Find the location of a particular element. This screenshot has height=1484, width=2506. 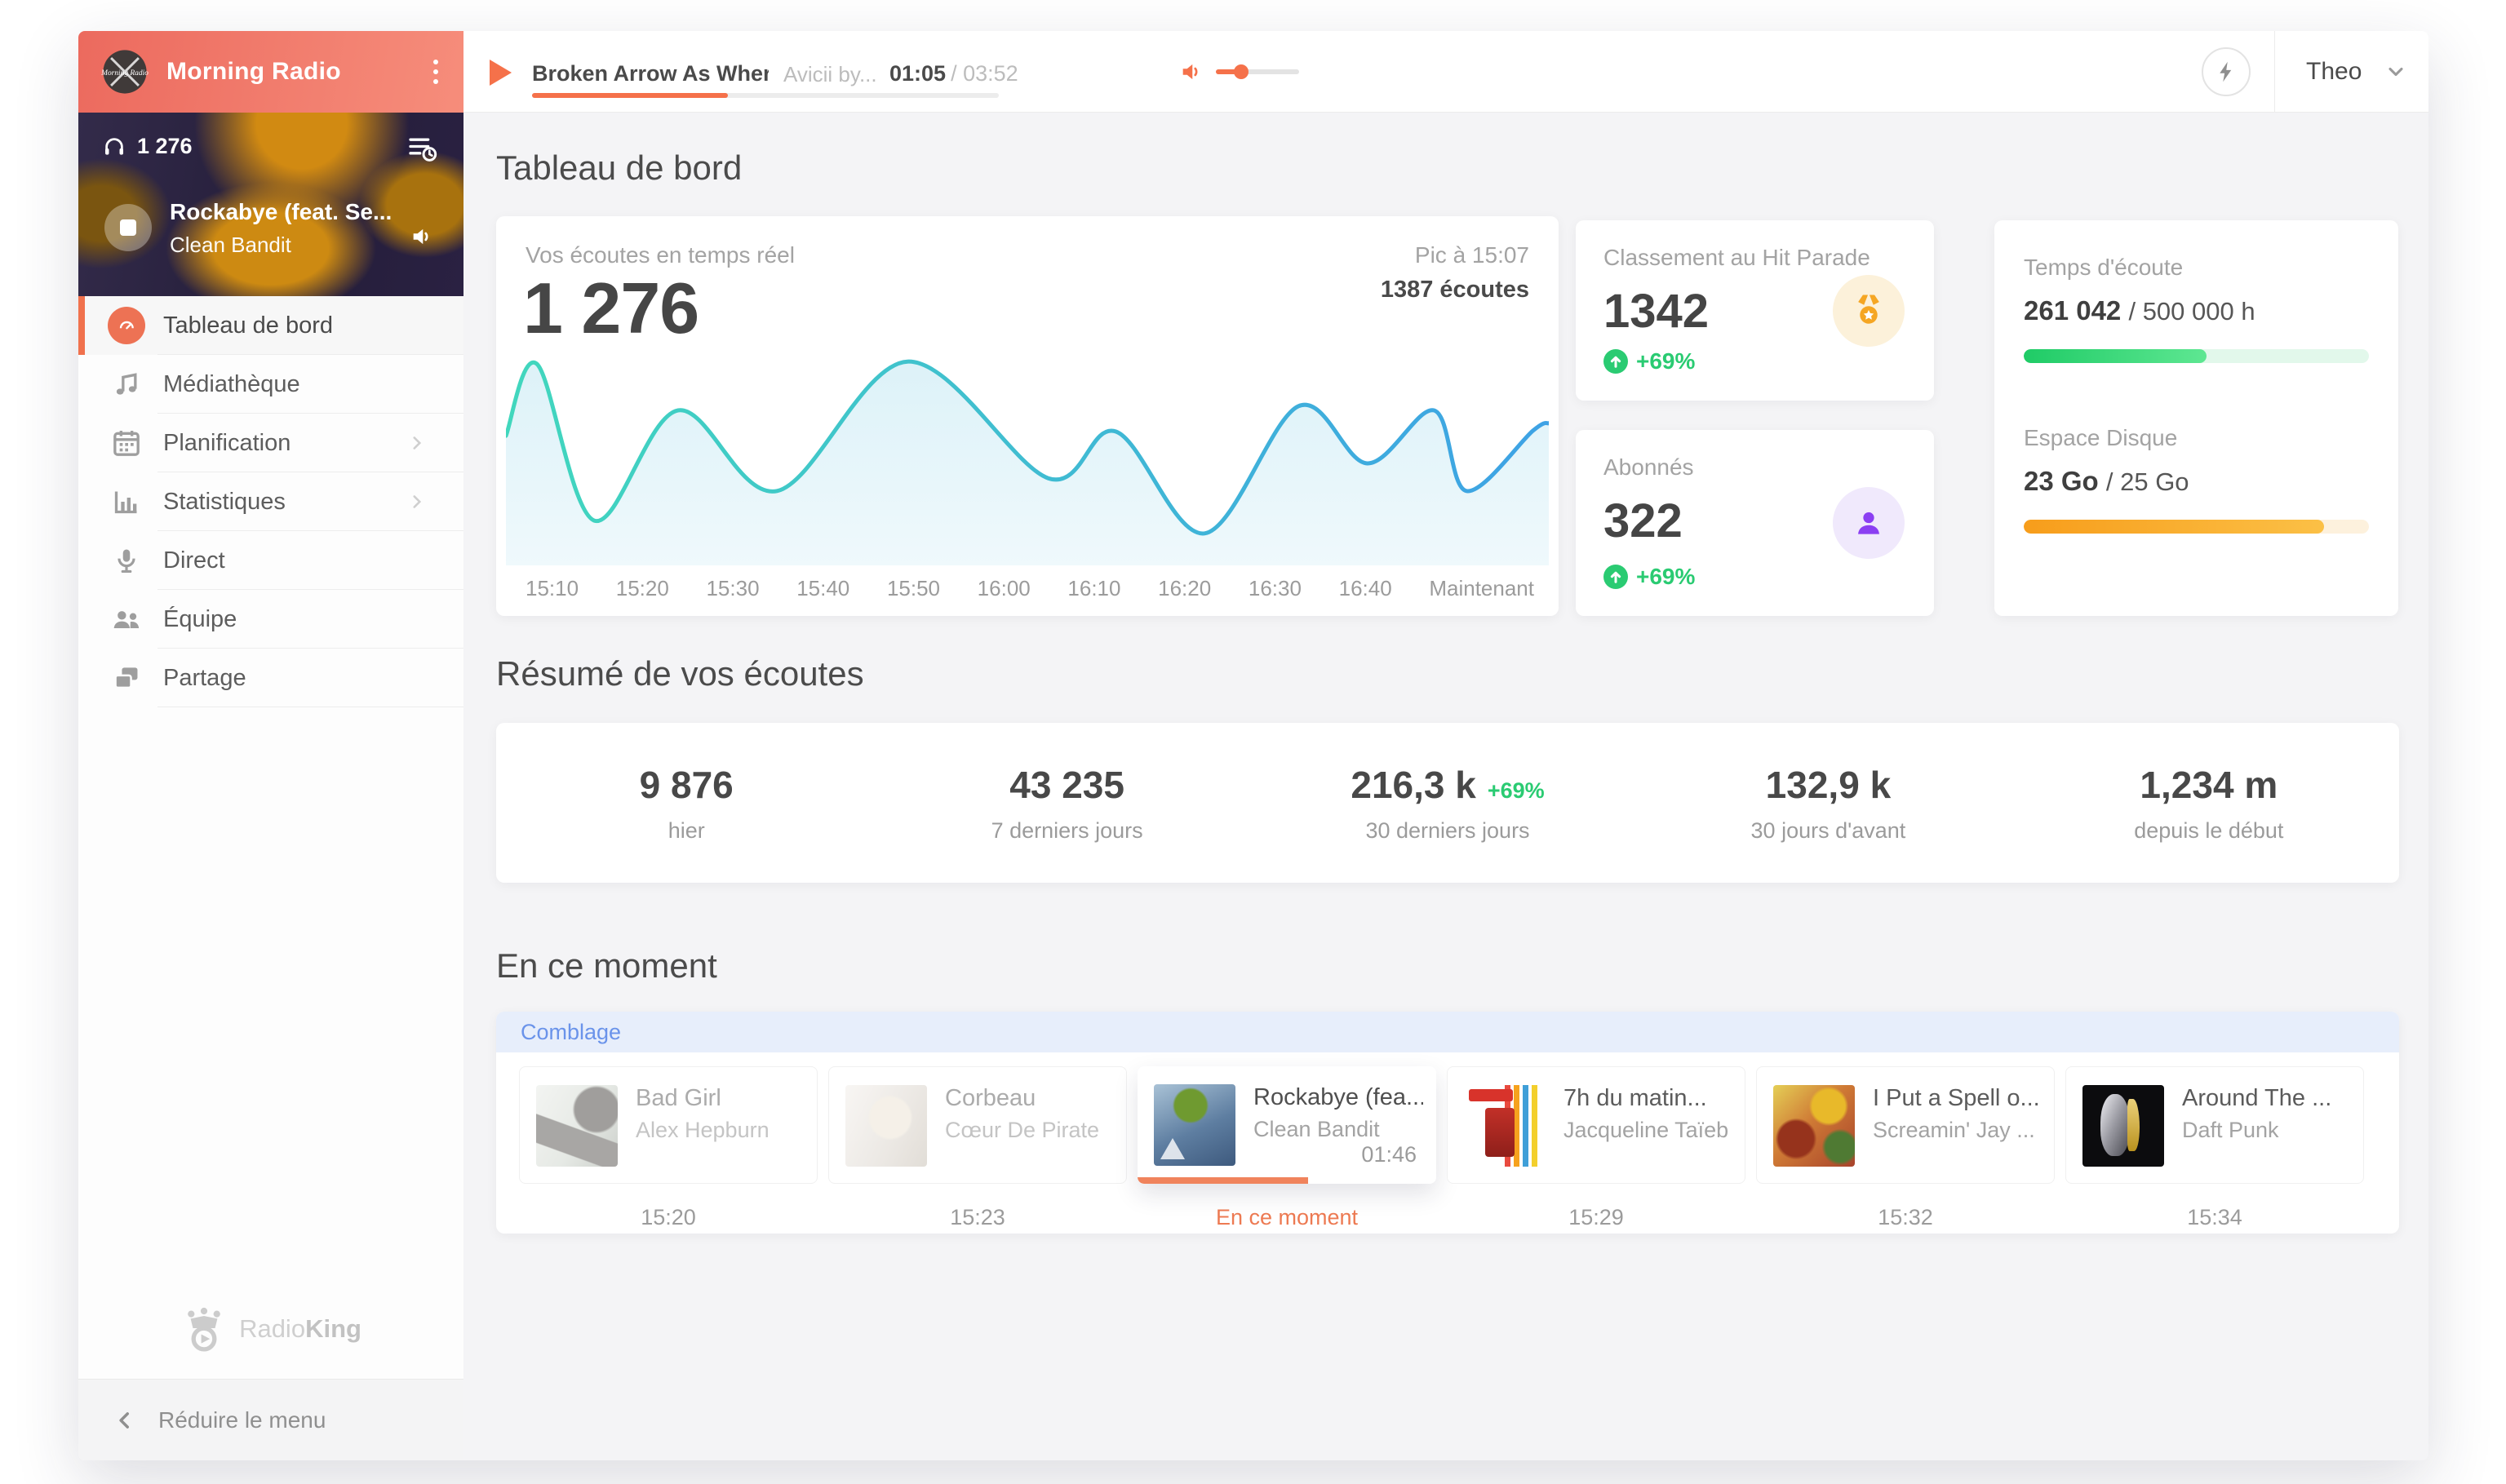

collapse-menu-button: Réduire le menu is located at coordinates (270, 1419).